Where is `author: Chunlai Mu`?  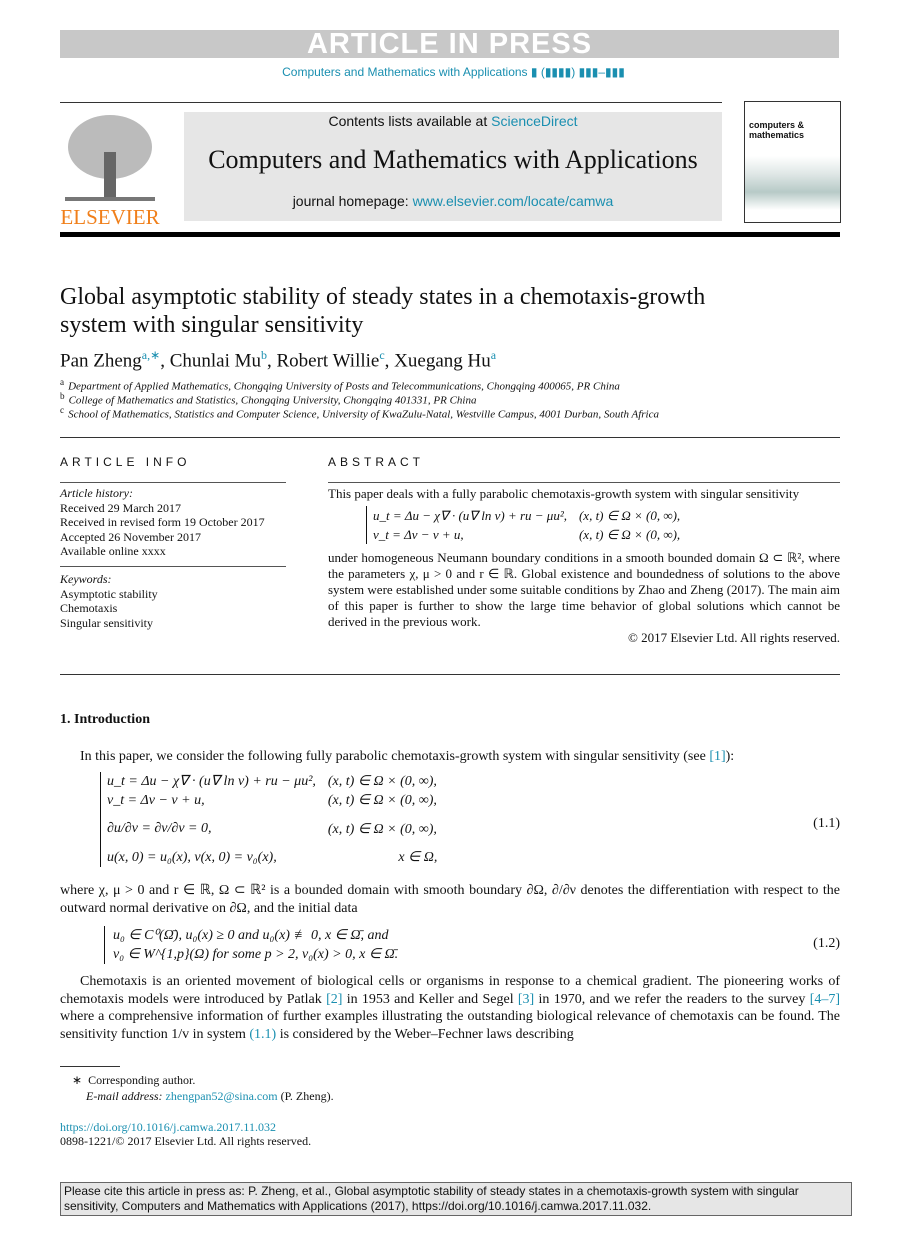
author: Chunlai Mu is located at coordinates (215, 361).